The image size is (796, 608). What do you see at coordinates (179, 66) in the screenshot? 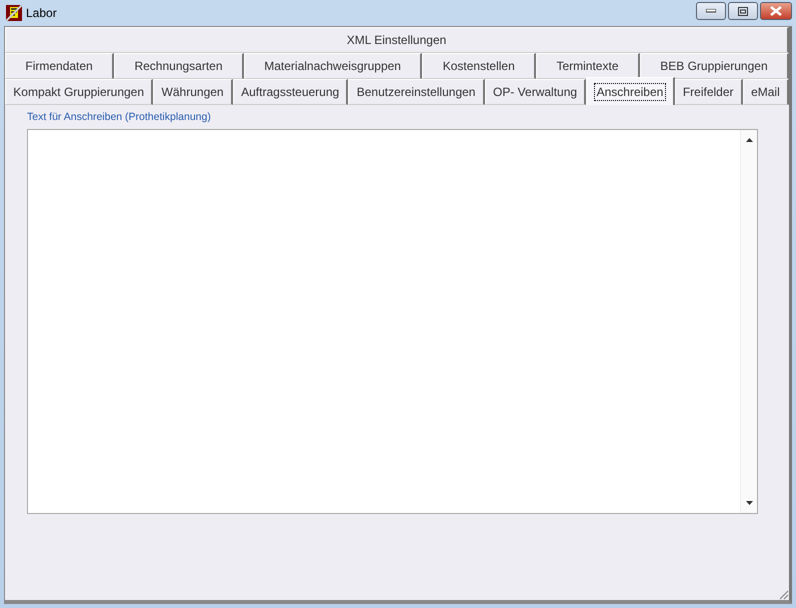
I see `tab: Rechnungsarten` at bounding box center [179, 66].